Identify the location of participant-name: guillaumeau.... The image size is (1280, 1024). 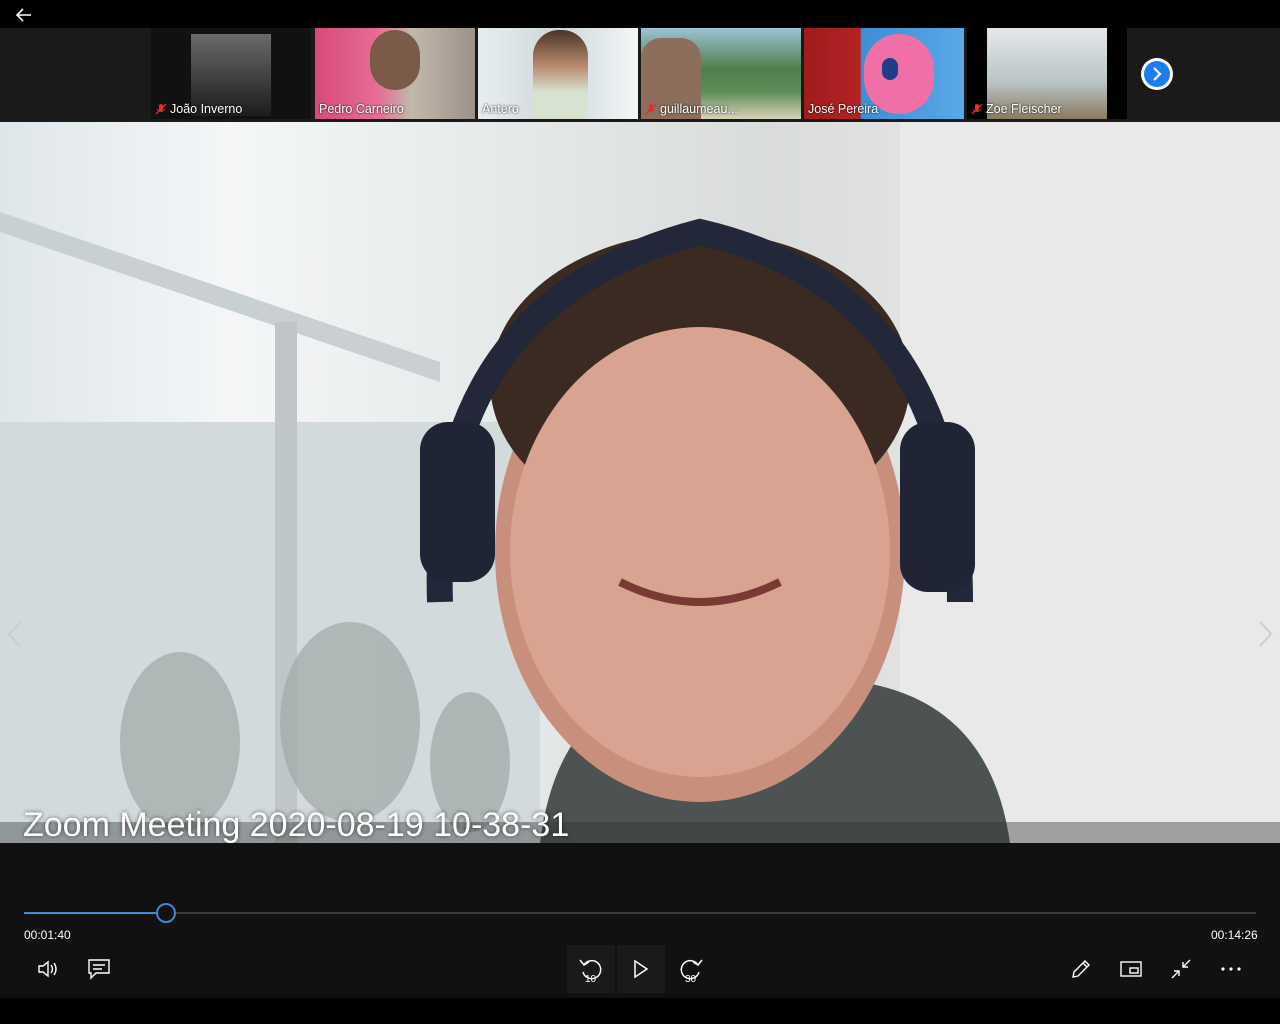
(699, 109).